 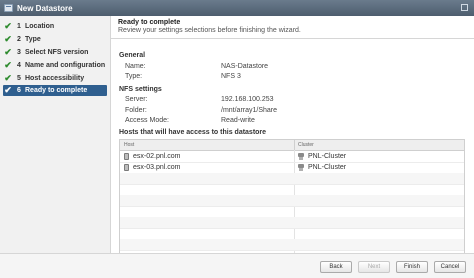 I want to click on empty-row, so click(x=292, y=245).